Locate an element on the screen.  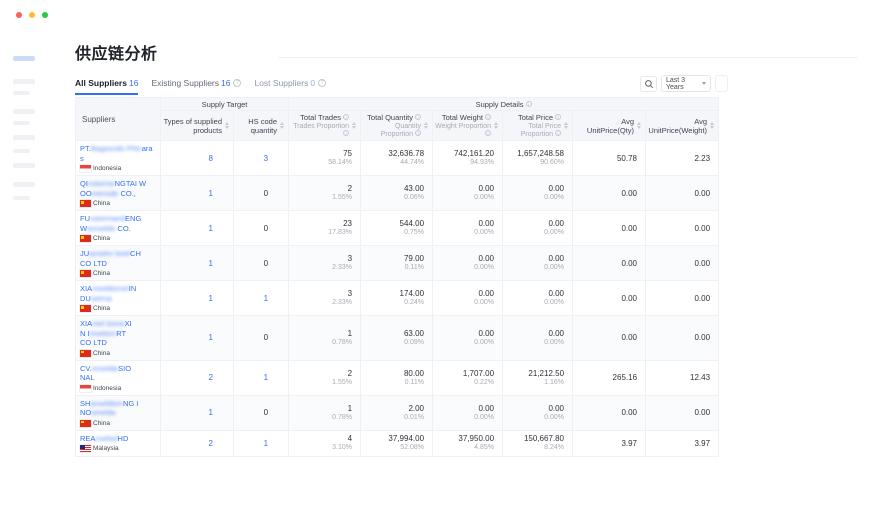
total-weight-value: 37,950.00 is located at coordinates (476, 438).